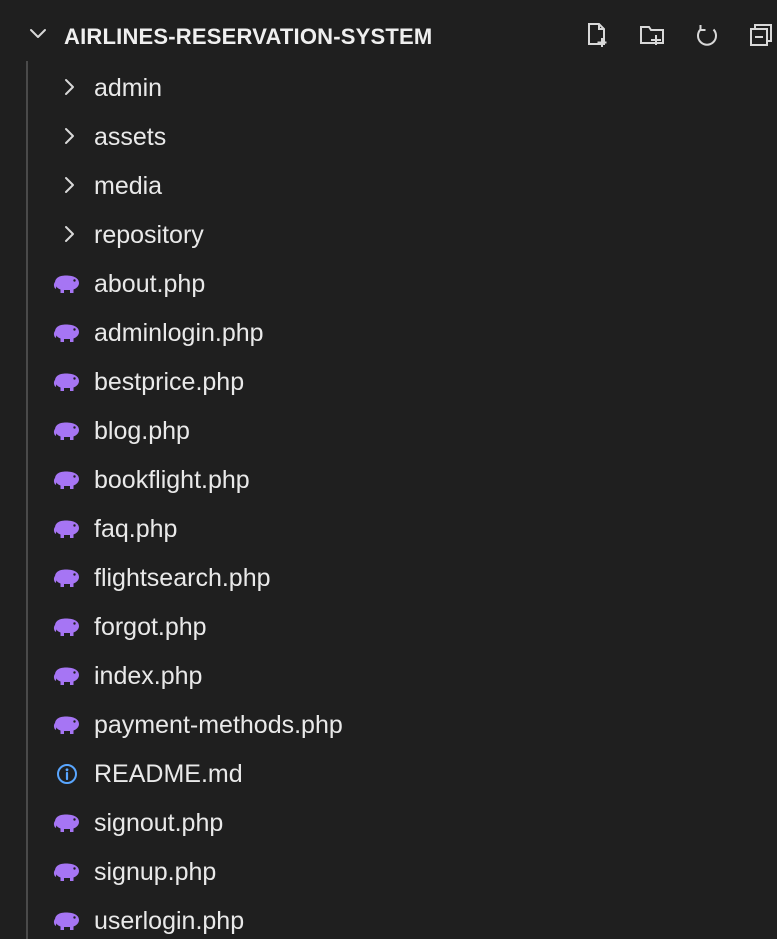 The width and height of the screenshot is (777, 939). Describe the element at coordinates (388, 185) in the screenshot. I see `folder-row: media` at that location.